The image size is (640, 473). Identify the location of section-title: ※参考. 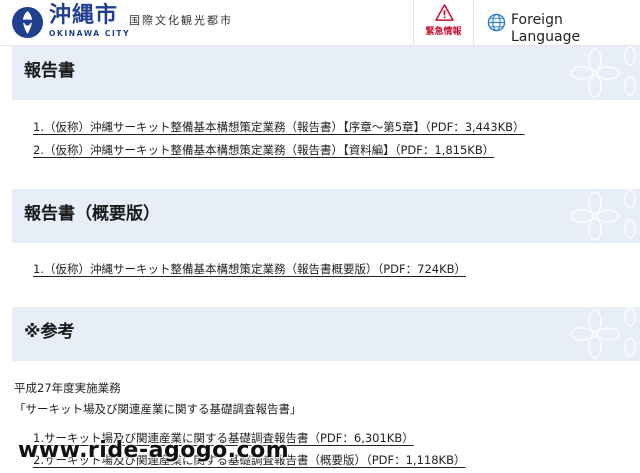
(49, 332).